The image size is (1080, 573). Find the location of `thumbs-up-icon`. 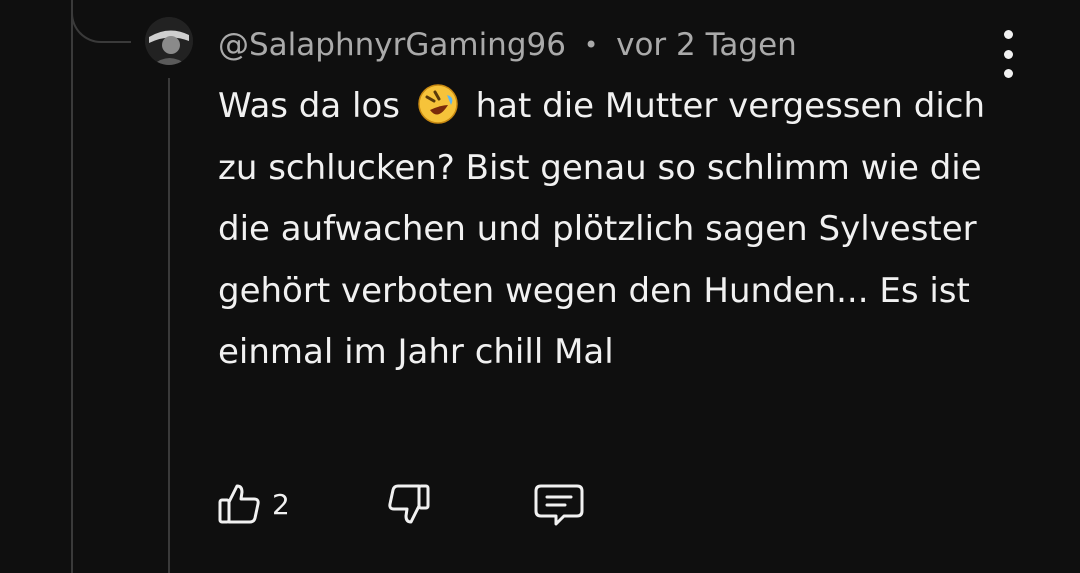

thumbs-up-icon is located at coordinates (239, 504).